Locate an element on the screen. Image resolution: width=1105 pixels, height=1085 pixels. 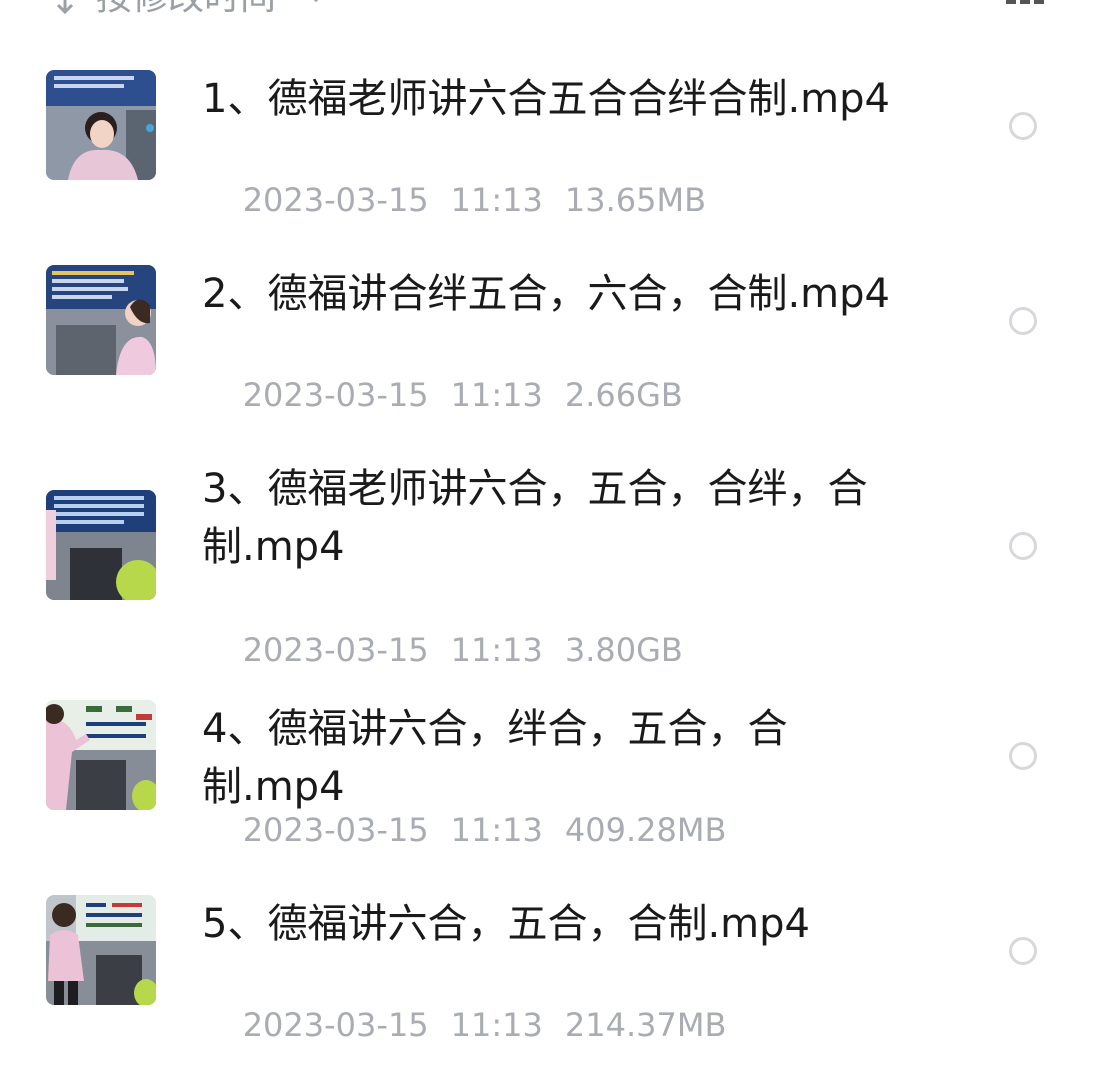
file-name: 1、德福老师讲六合五合合绊合制.mp4 is located at coordinates (546, 99).